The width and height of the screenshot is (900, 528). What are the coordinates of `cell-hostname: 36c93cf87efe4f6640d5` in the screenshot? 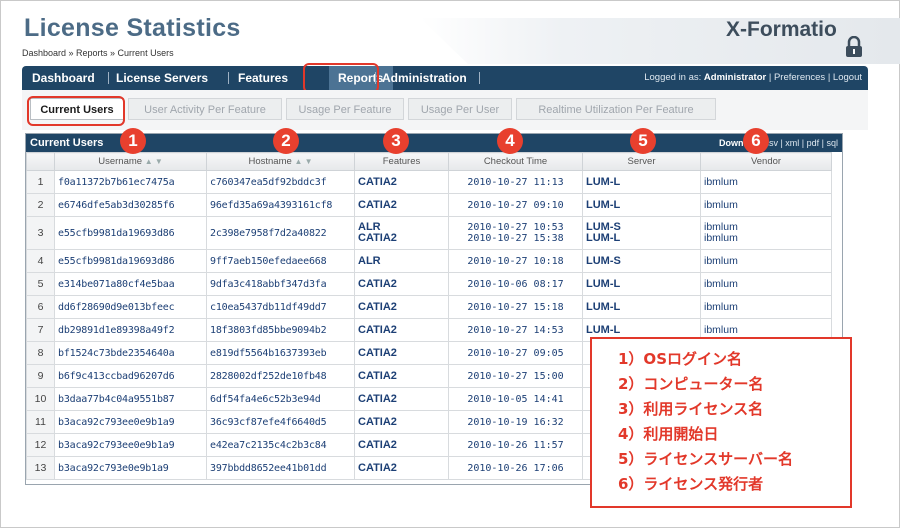 It's located at (280, 422).